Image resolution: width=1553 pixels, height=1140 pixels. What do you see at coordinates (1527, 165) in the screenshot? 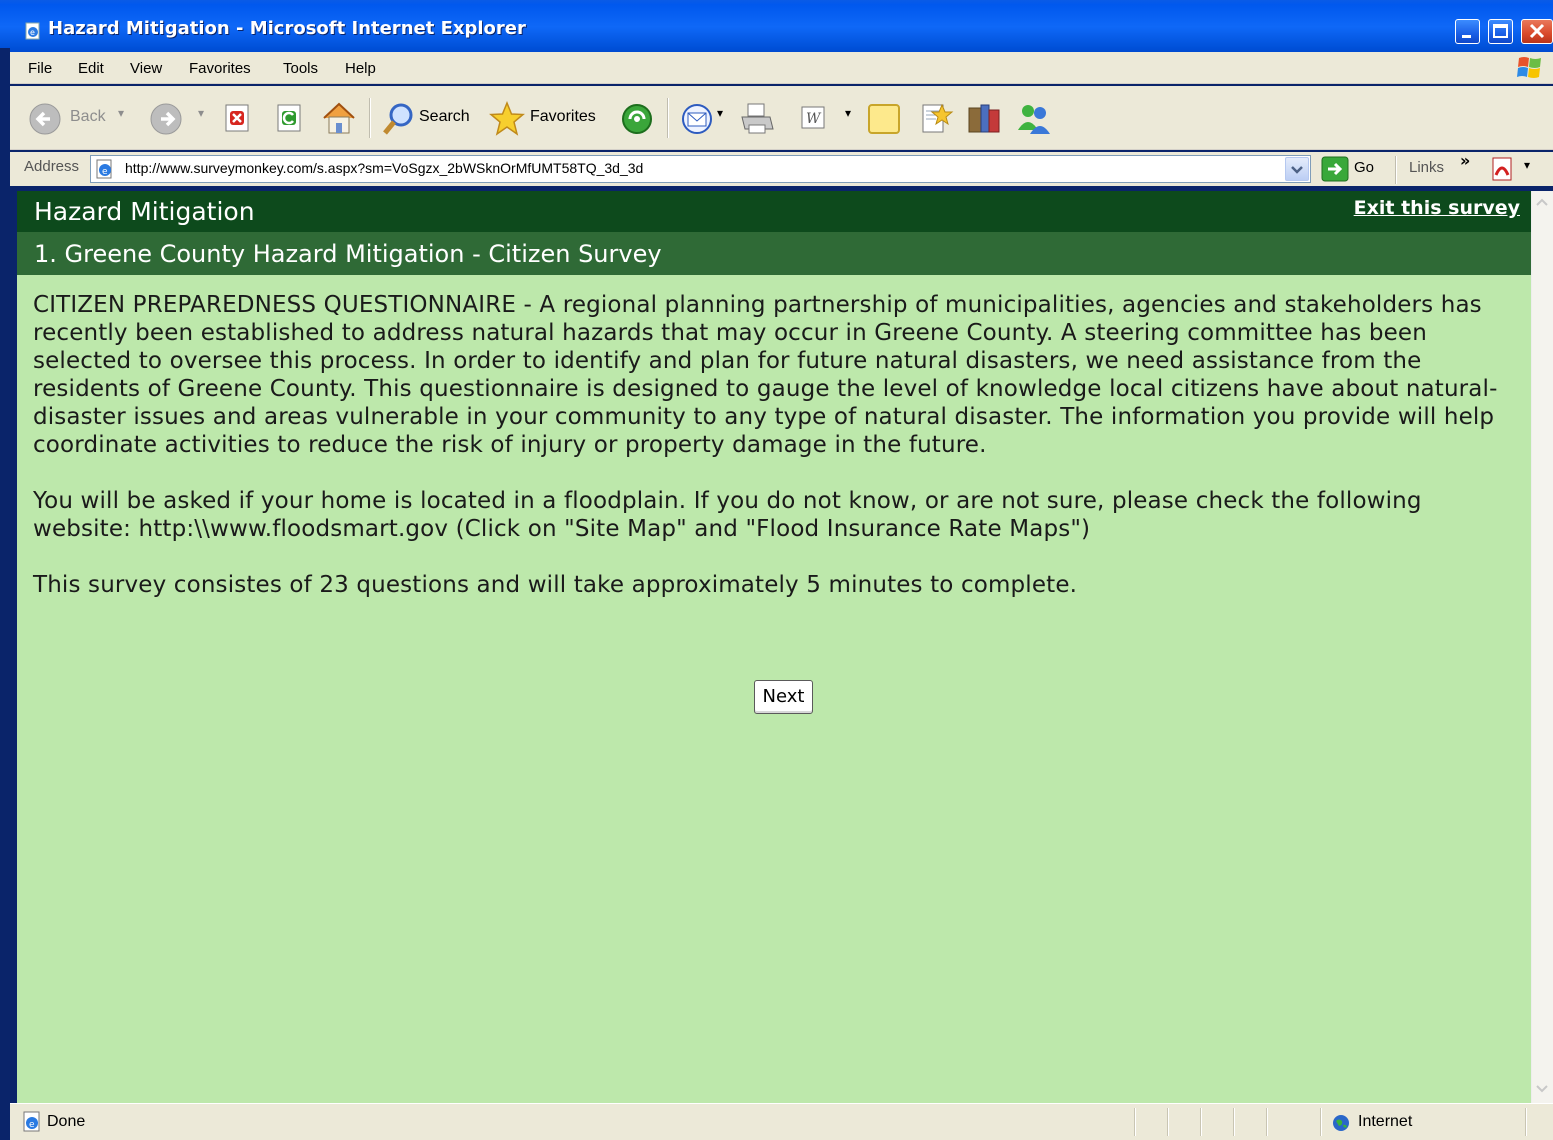
I see `pdf-dropdown-icon: ▾` at bounding box center [1527, 165].